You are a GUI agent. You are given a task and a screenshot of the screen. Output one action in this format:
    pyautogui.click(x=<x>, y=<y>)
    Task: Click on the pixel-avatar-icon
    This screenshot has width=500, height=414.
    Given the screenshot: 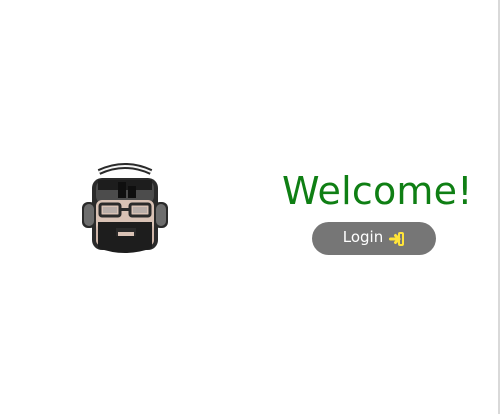 What is the action you would take?
    pyautogui.click(x=125, y=208)
    